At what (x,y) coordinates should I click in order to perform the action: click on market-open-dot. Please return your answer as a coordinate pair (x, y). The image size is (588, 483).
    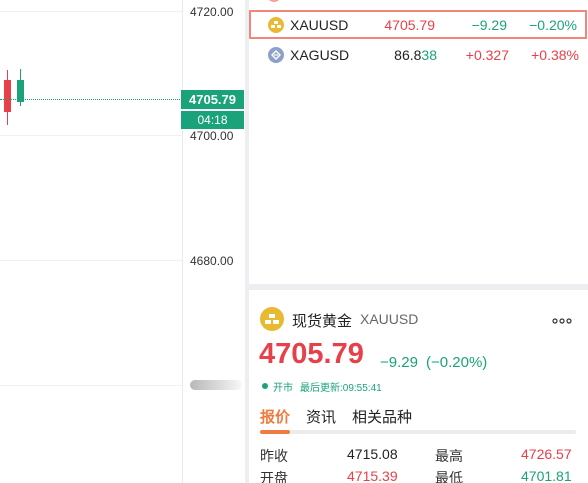
    Looking at the image, I should click on (265, 386).